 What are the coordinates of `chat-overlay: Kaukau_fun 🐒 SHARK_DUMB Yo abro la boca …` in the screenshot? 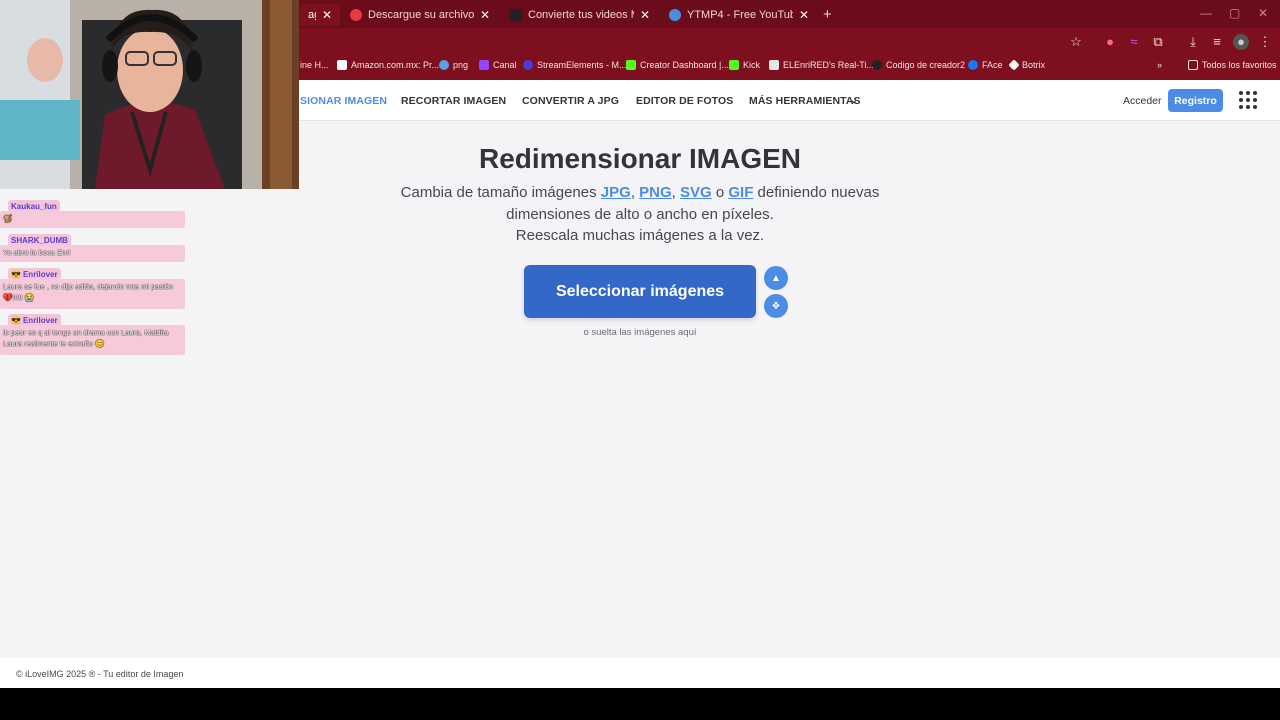 It's located at (93, 274).